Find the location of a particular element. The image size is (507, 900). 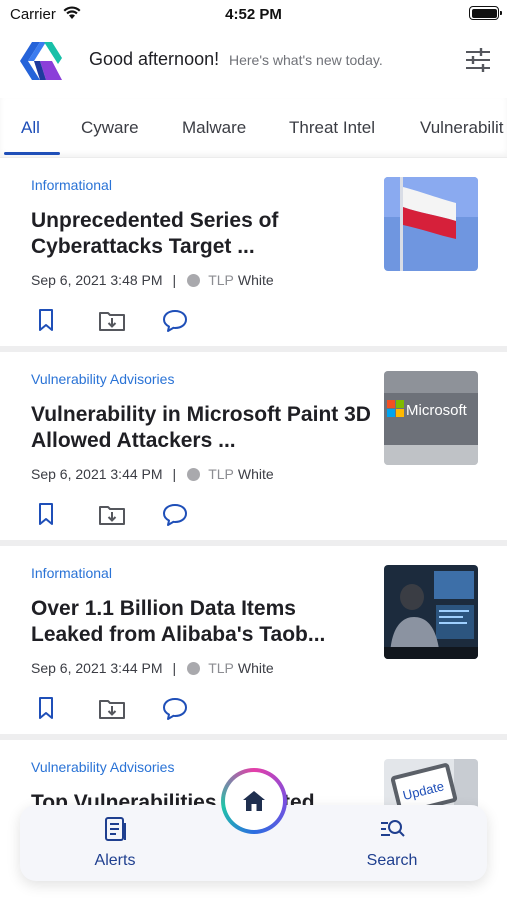

tab-cyware: Cyware is located at coordinates (110, 128).